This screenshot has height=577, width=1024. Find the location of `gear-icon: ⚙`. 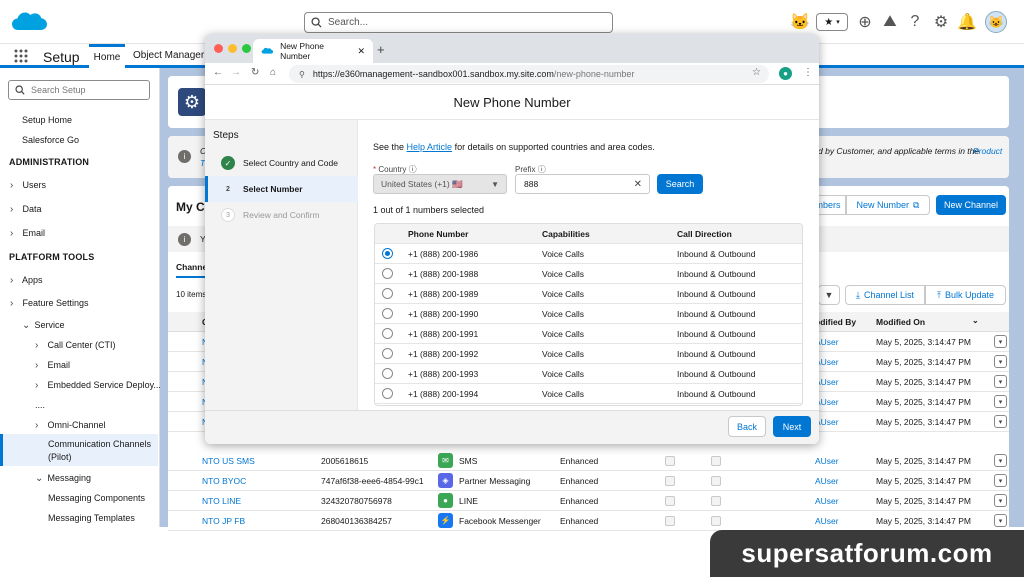

gear-icon: ⚙ is located at coordinates (941, 22).